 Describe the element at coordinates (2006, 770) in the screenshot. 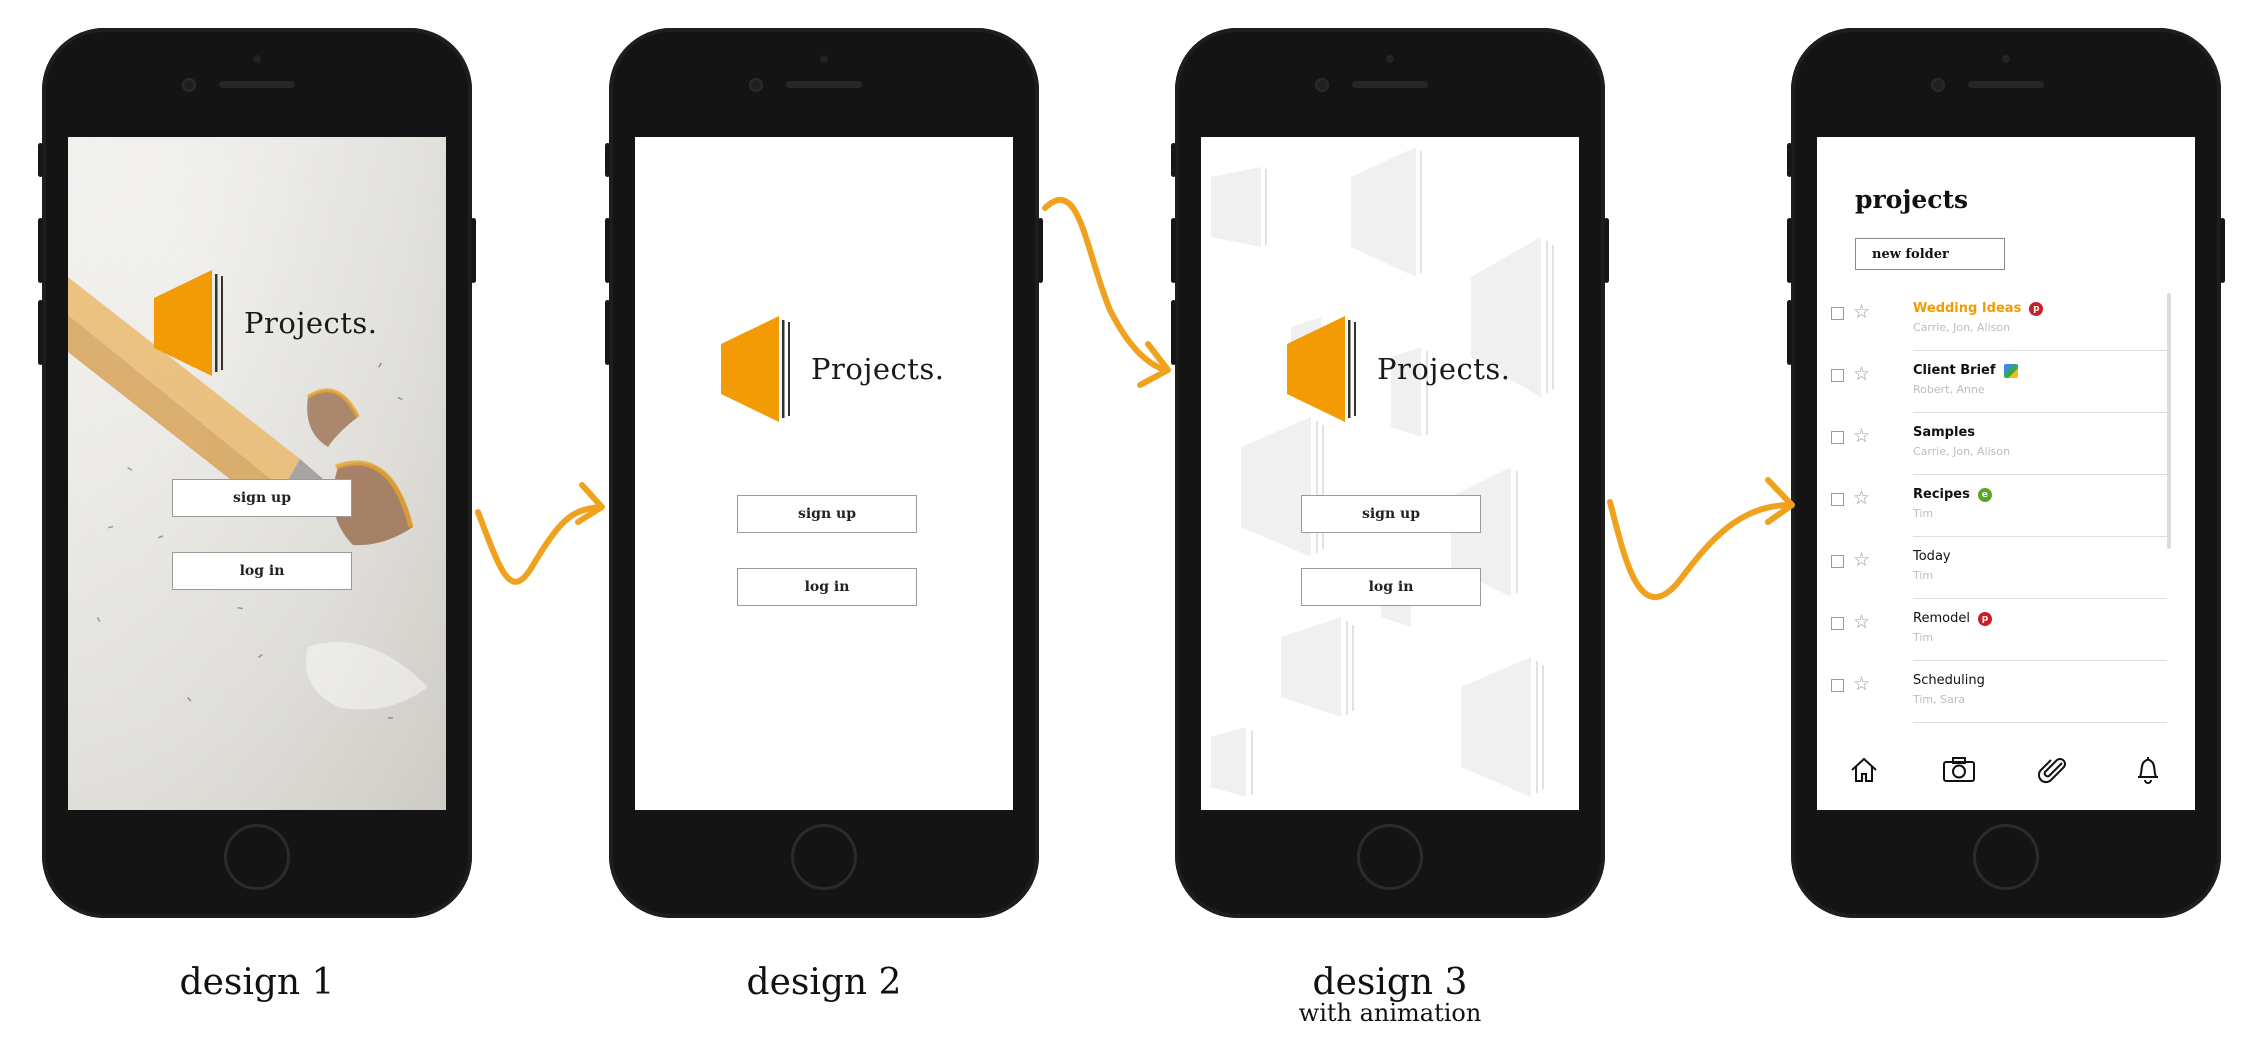

I see `tab-bar` at that location.